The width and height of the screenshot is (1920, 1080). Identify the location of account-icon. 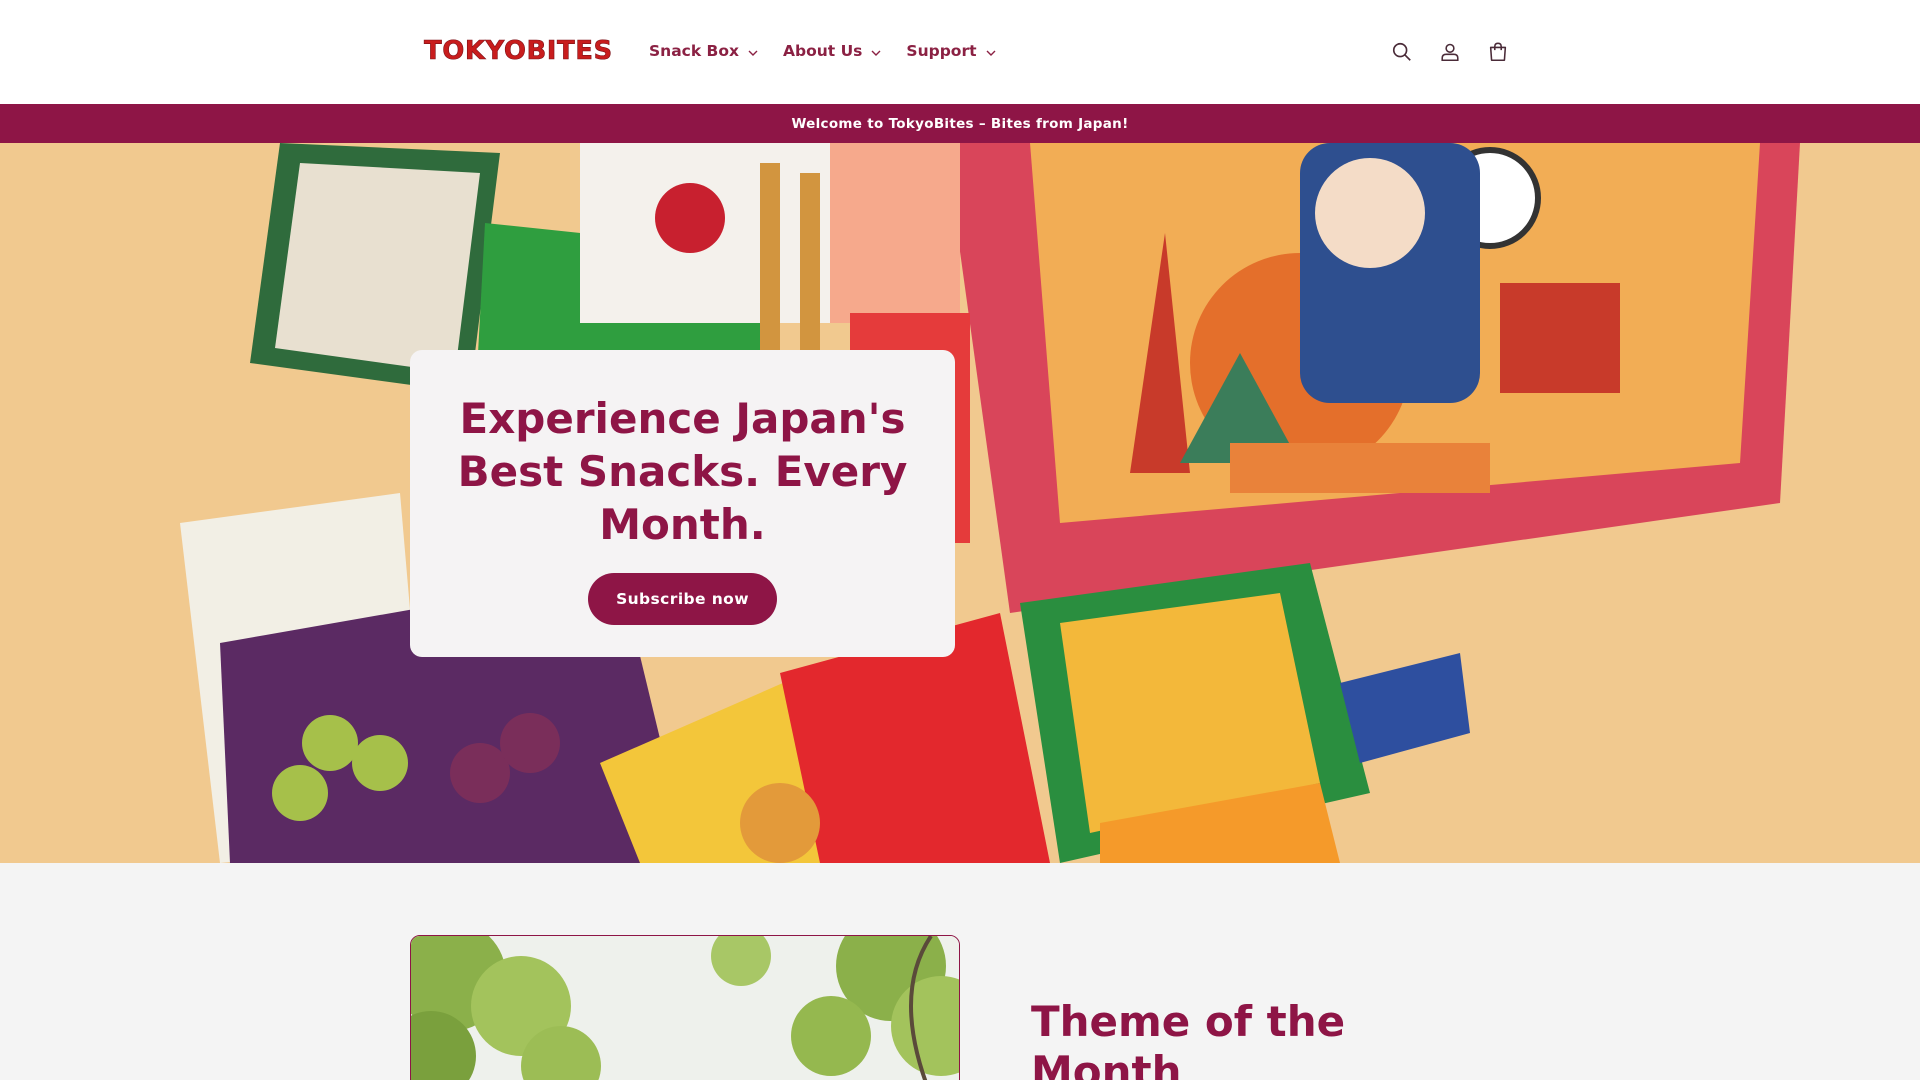
(1450, 52).